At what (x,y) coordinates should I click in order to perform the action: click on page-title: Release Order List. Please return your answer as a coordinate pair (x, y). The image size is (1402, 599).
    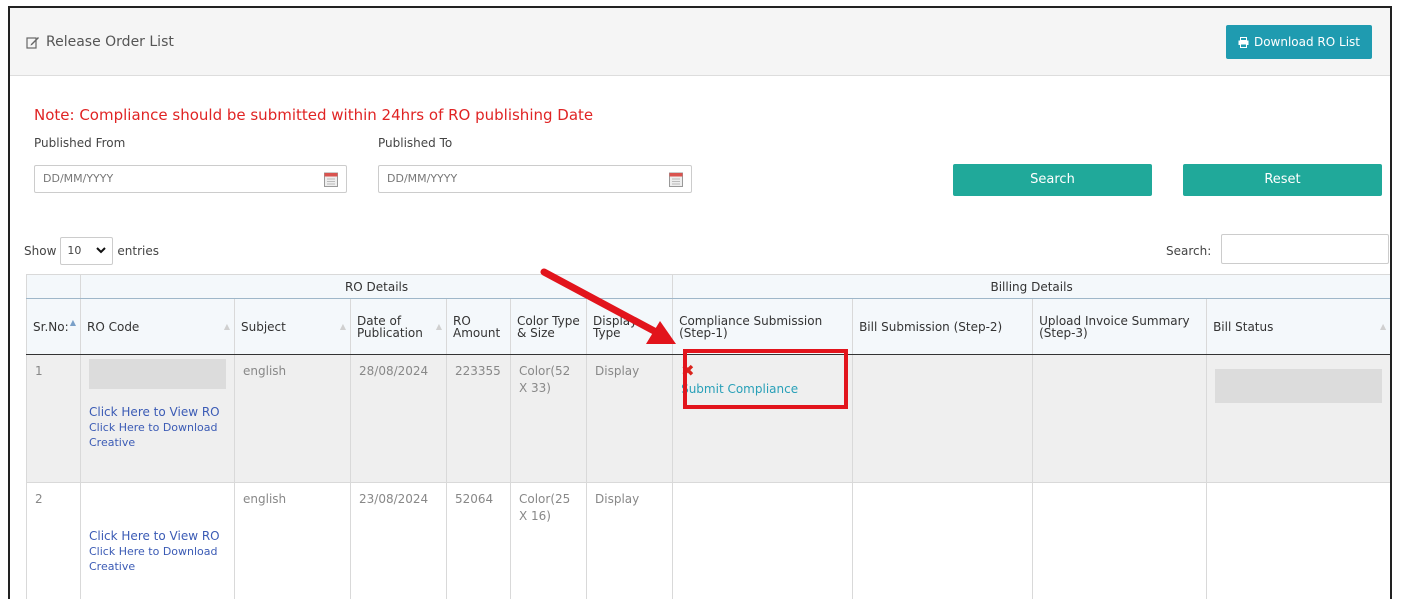
    Looking at the image, I should click on (100, 42).